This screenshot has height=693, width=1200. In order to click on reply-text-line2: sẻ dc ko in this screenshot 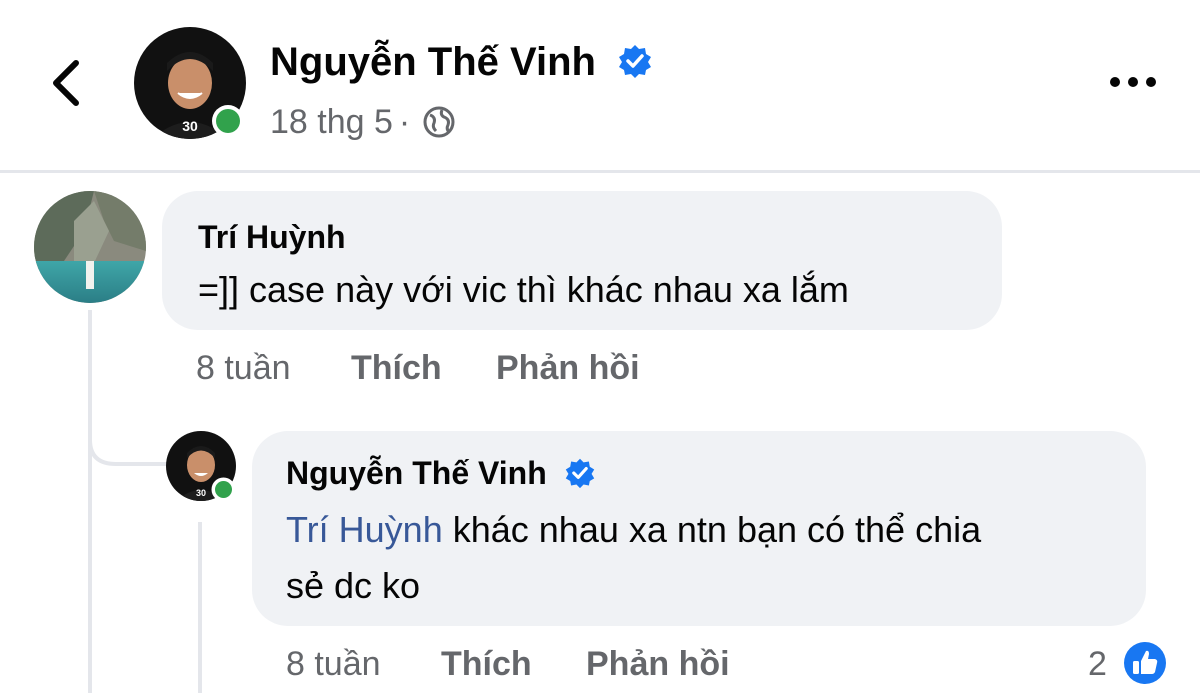, I will do `click(353, 585)`.